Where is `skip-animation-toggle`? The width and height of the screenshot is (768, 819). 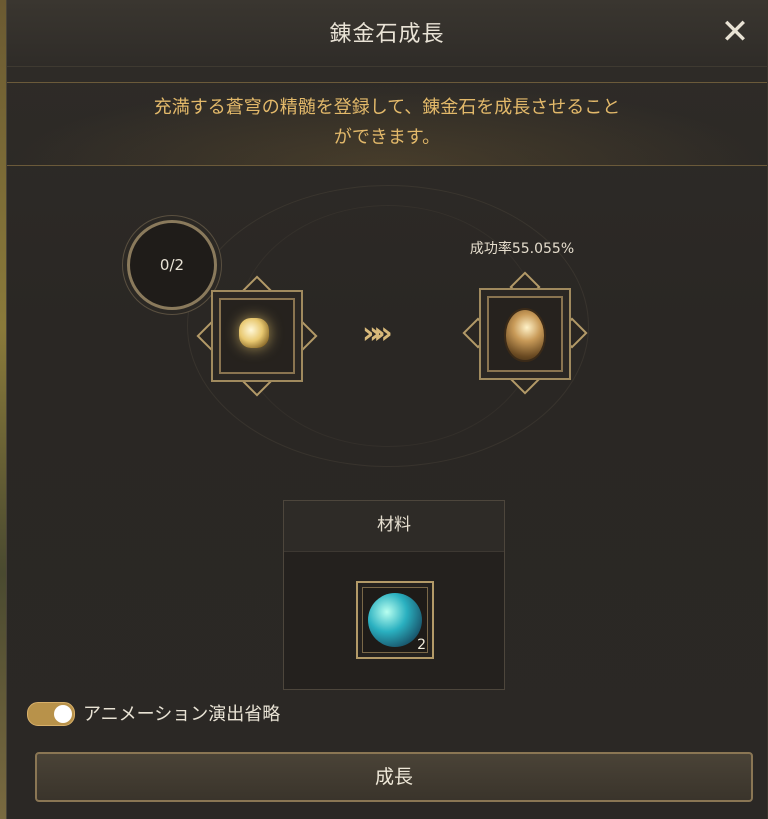
skip-animation-toggle is located at coordinates (51, 714).